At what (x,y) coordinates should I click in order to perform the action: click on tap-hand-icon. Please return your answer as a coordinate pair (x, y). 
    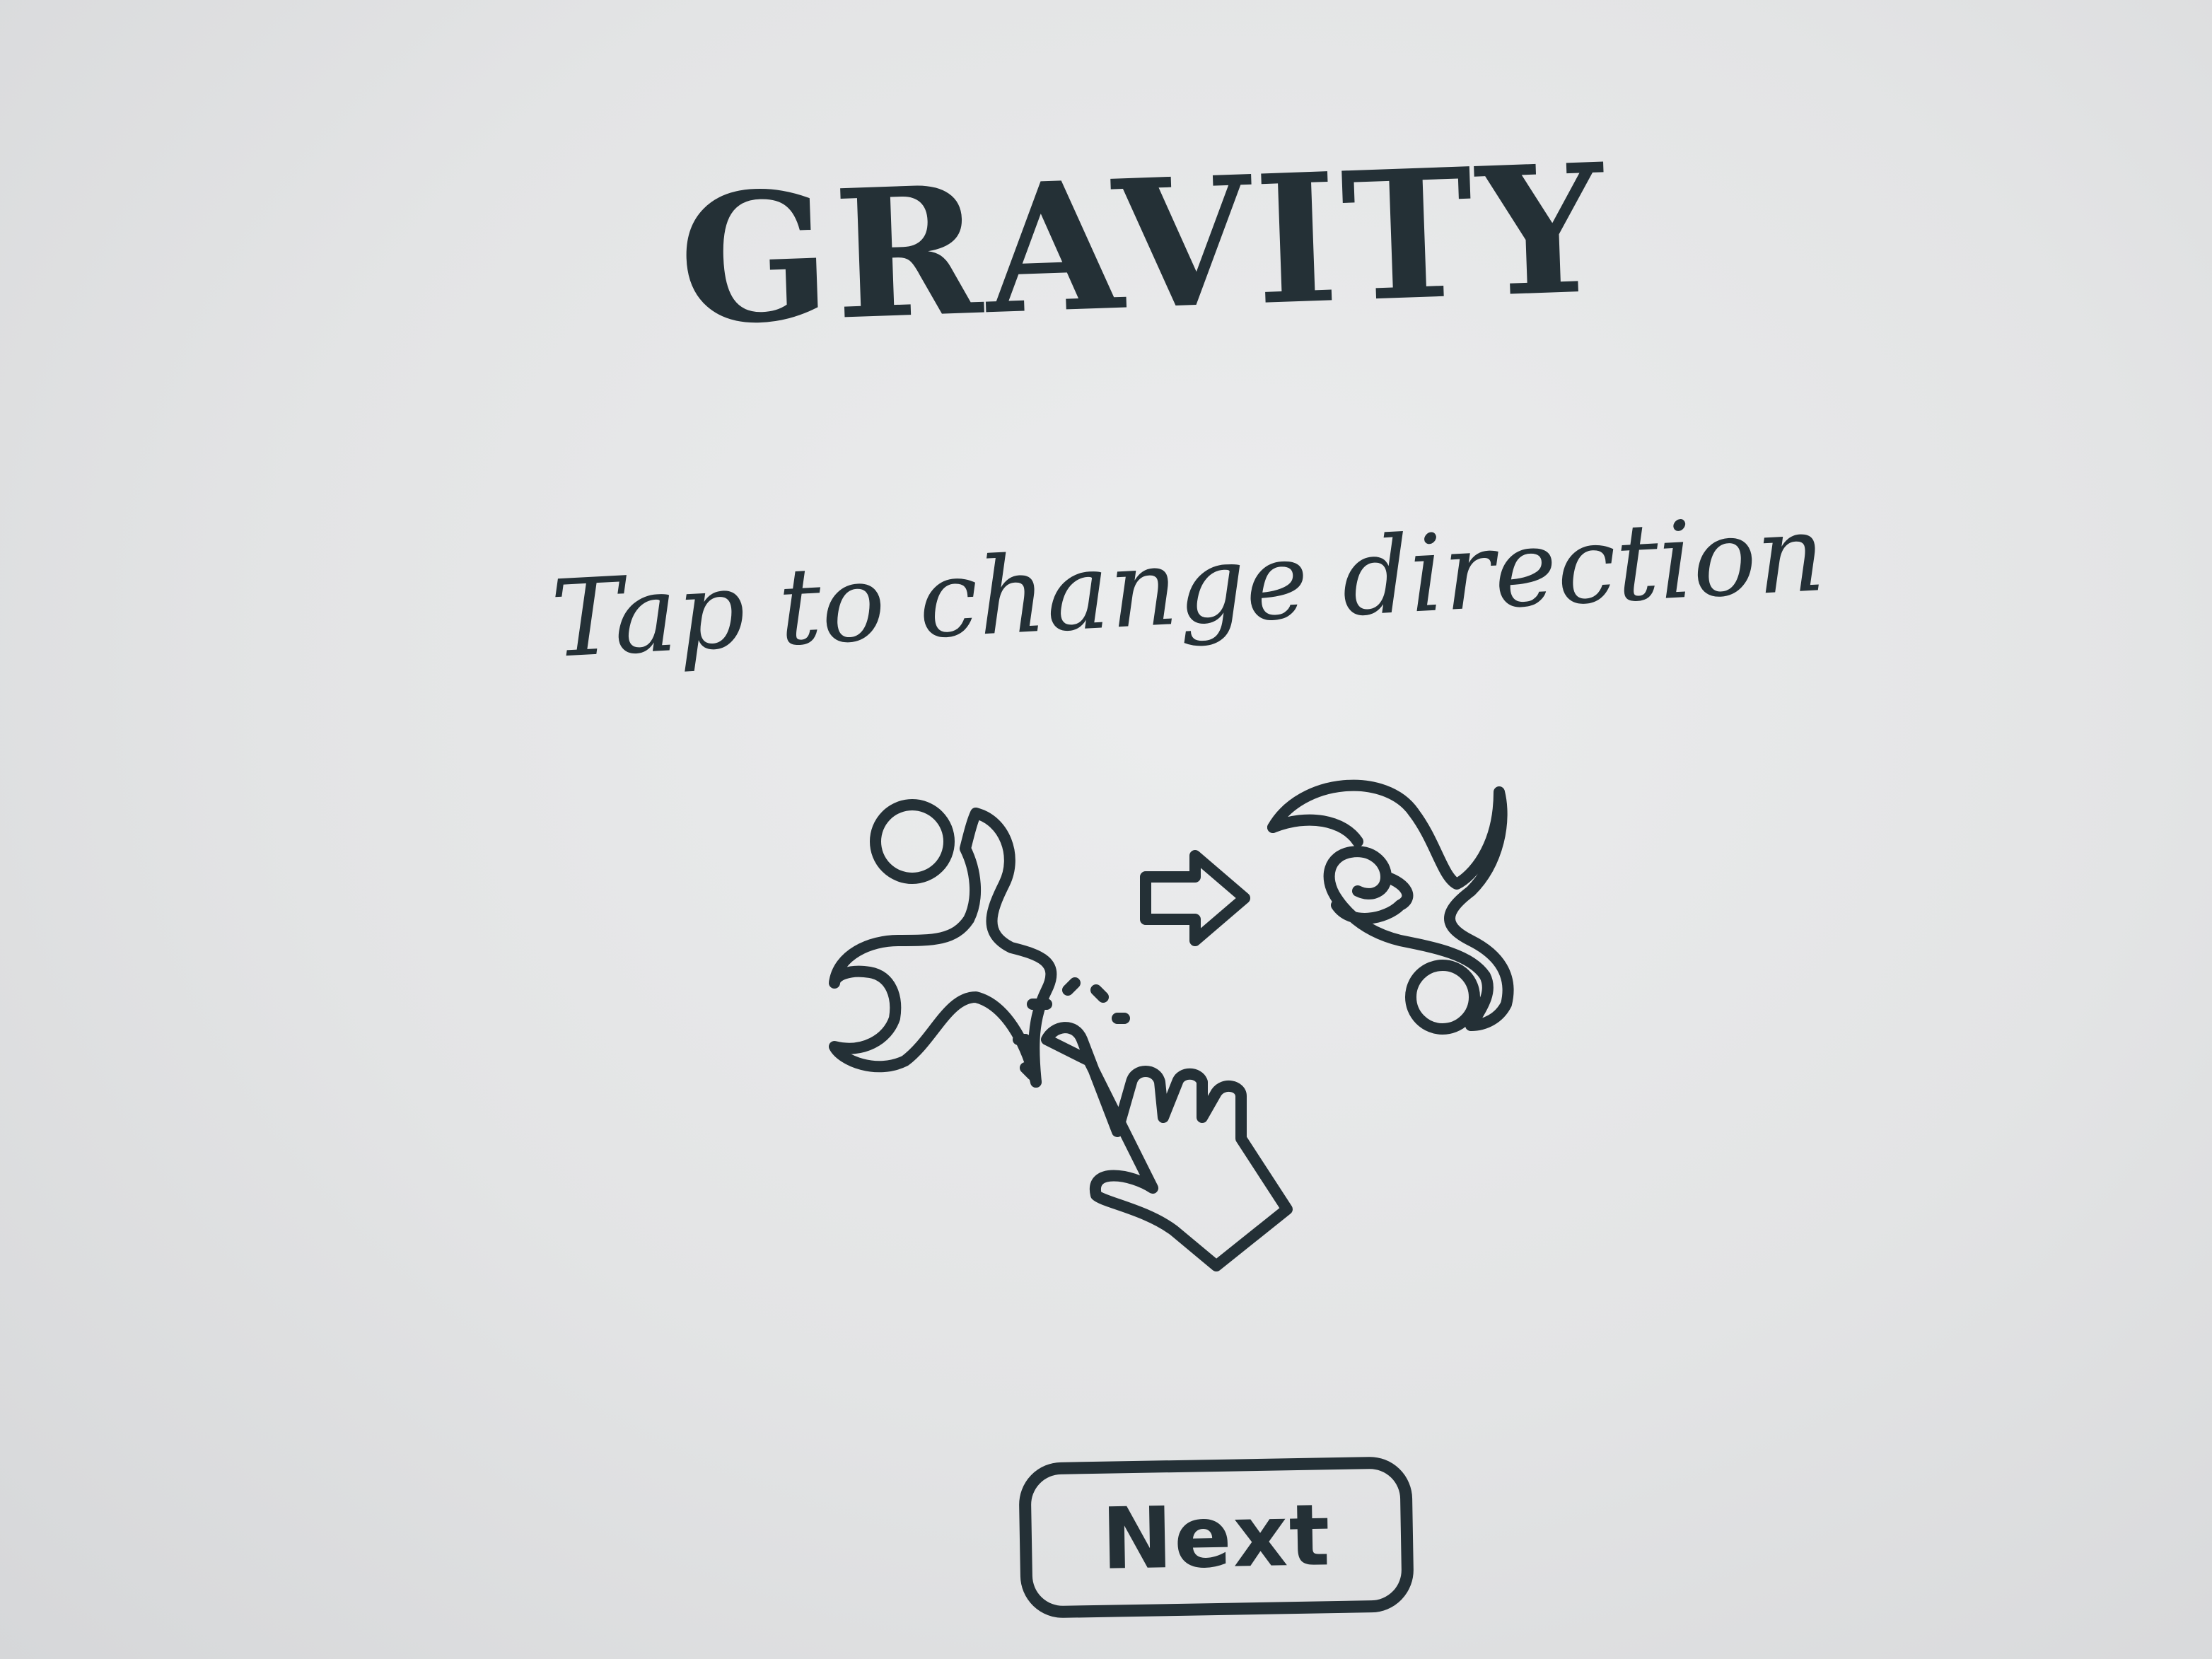
    Looking at the image, I should click on (1153, 1124).